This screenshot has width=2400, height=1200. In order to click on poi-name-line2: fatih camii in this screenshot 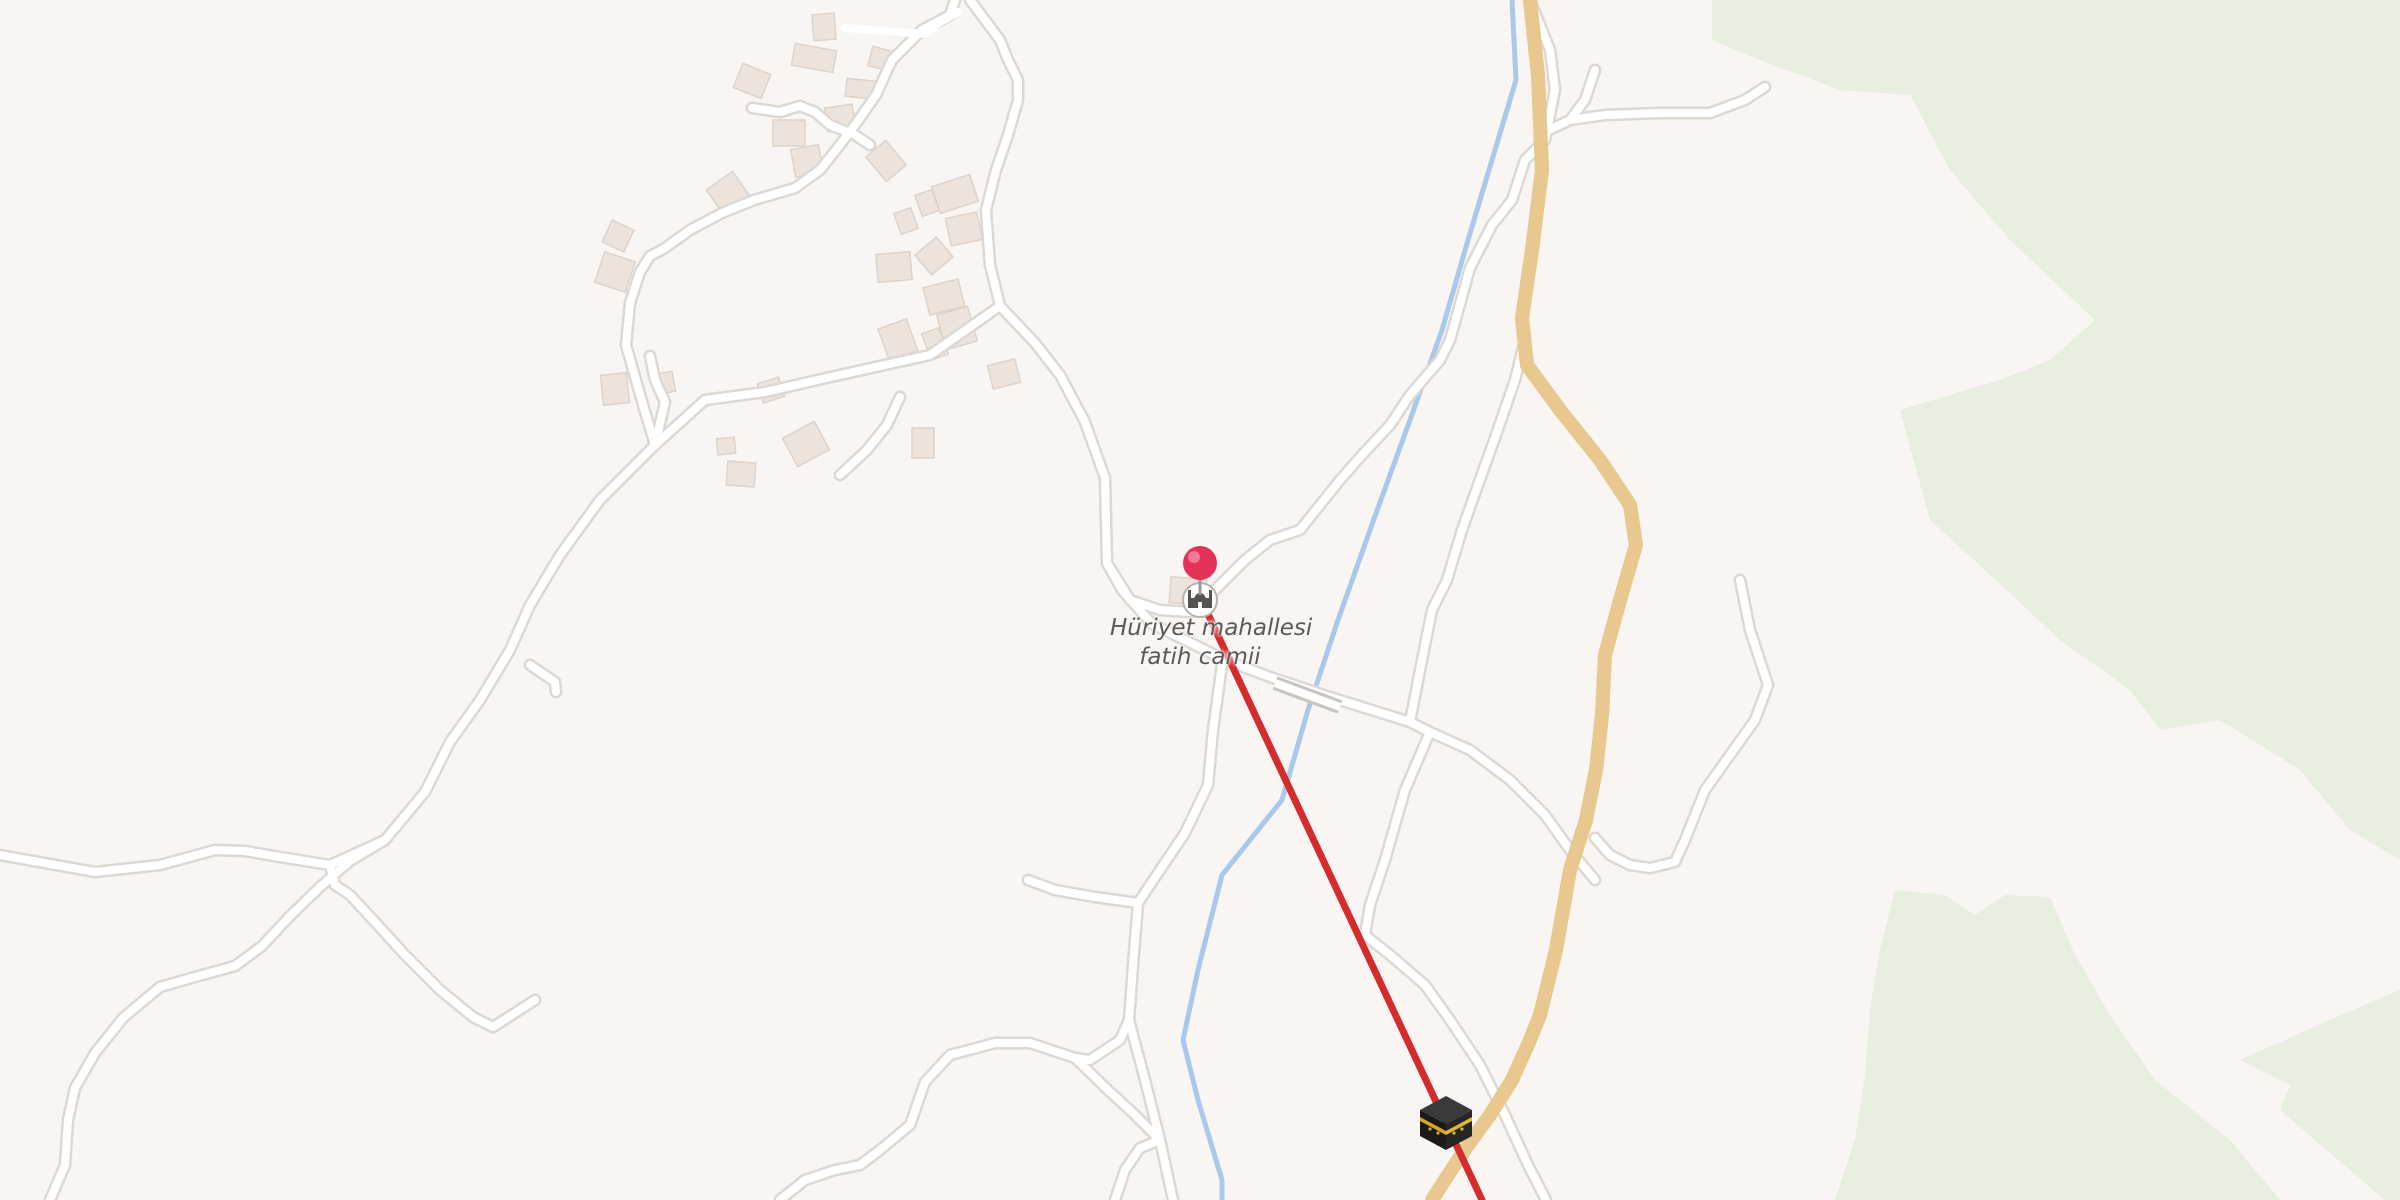, I will do `click(1200, 657)`.